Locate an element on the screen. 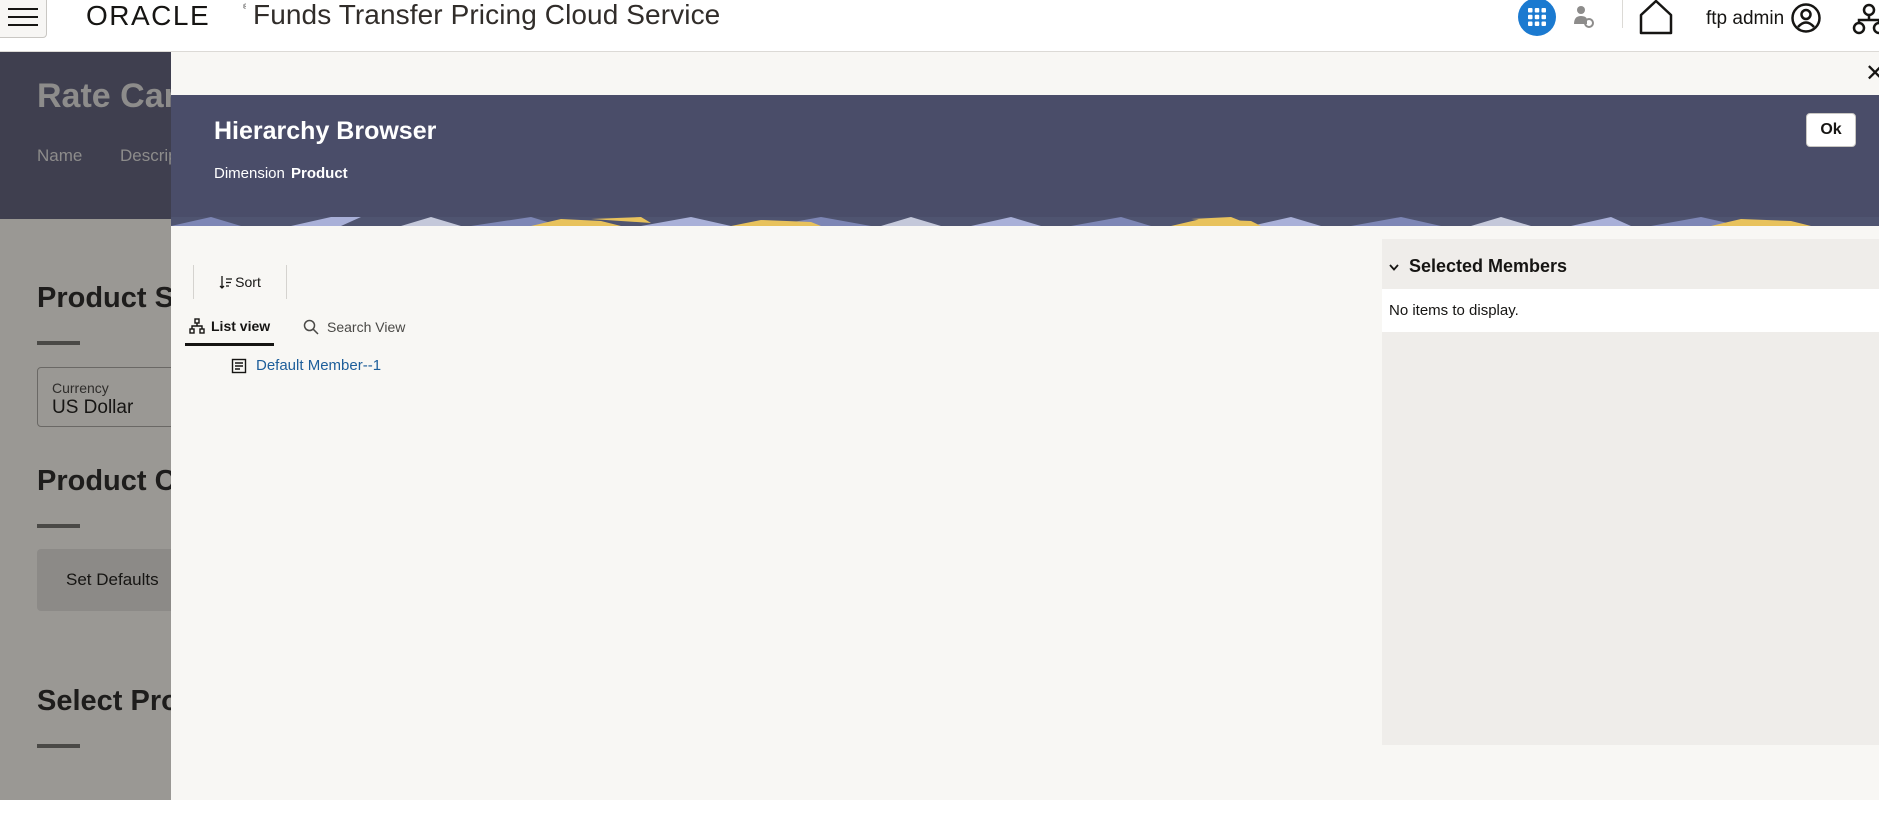  svg-text: ORACLE is located at coordinates (148, 15).